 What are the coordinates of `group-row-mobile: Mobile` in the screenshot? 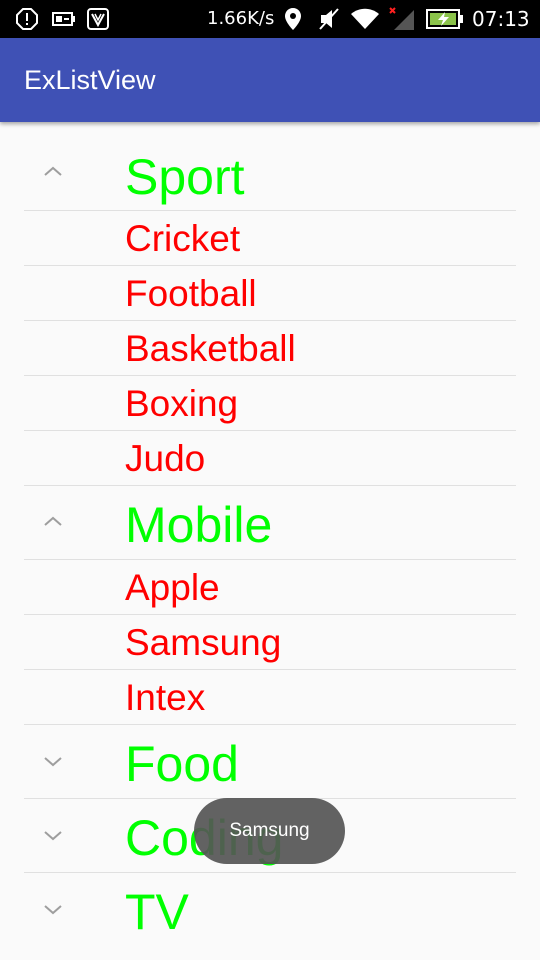 It's located at (270, 523).